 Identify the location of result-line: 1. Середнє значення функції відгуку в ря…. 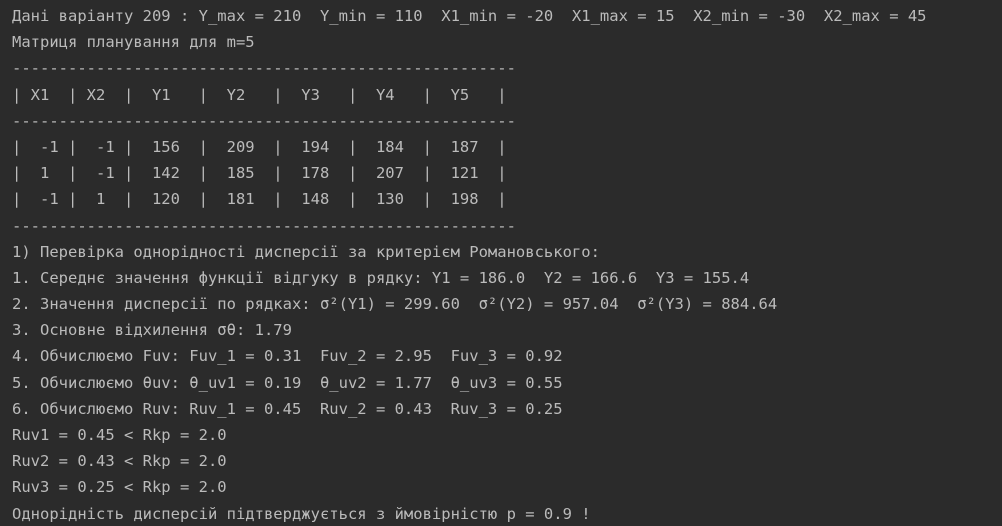
(381, 277).